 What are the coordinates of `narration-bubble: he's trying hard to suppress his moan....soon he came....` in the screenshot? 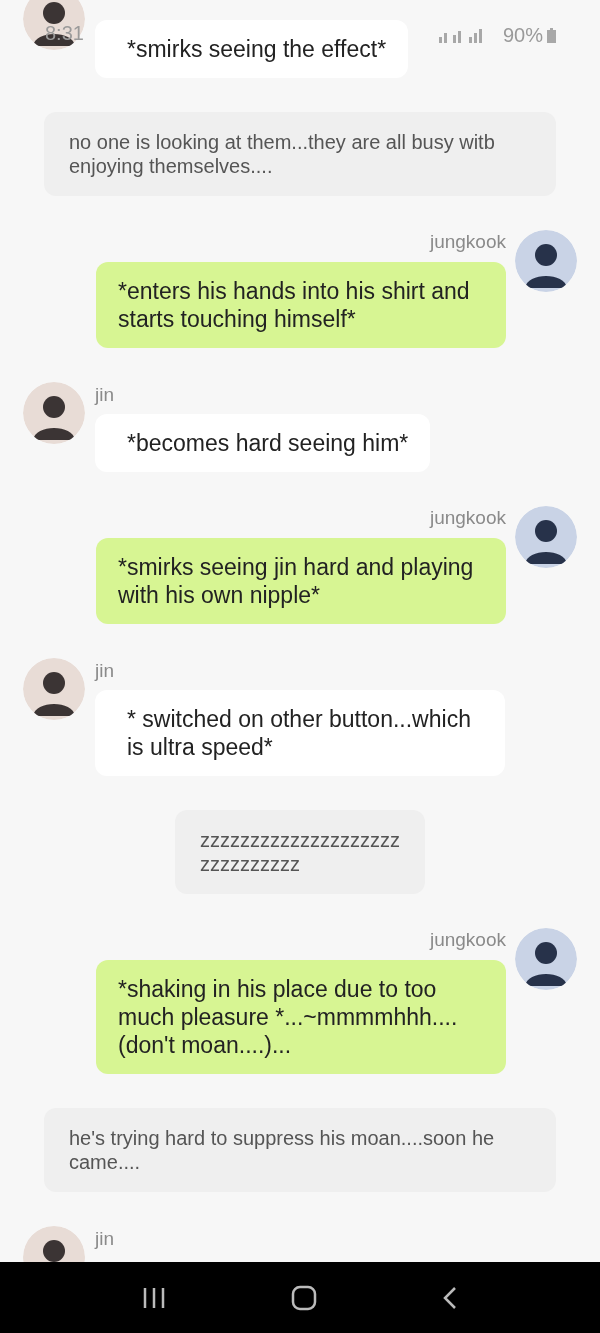 It's located at (300, 1150).